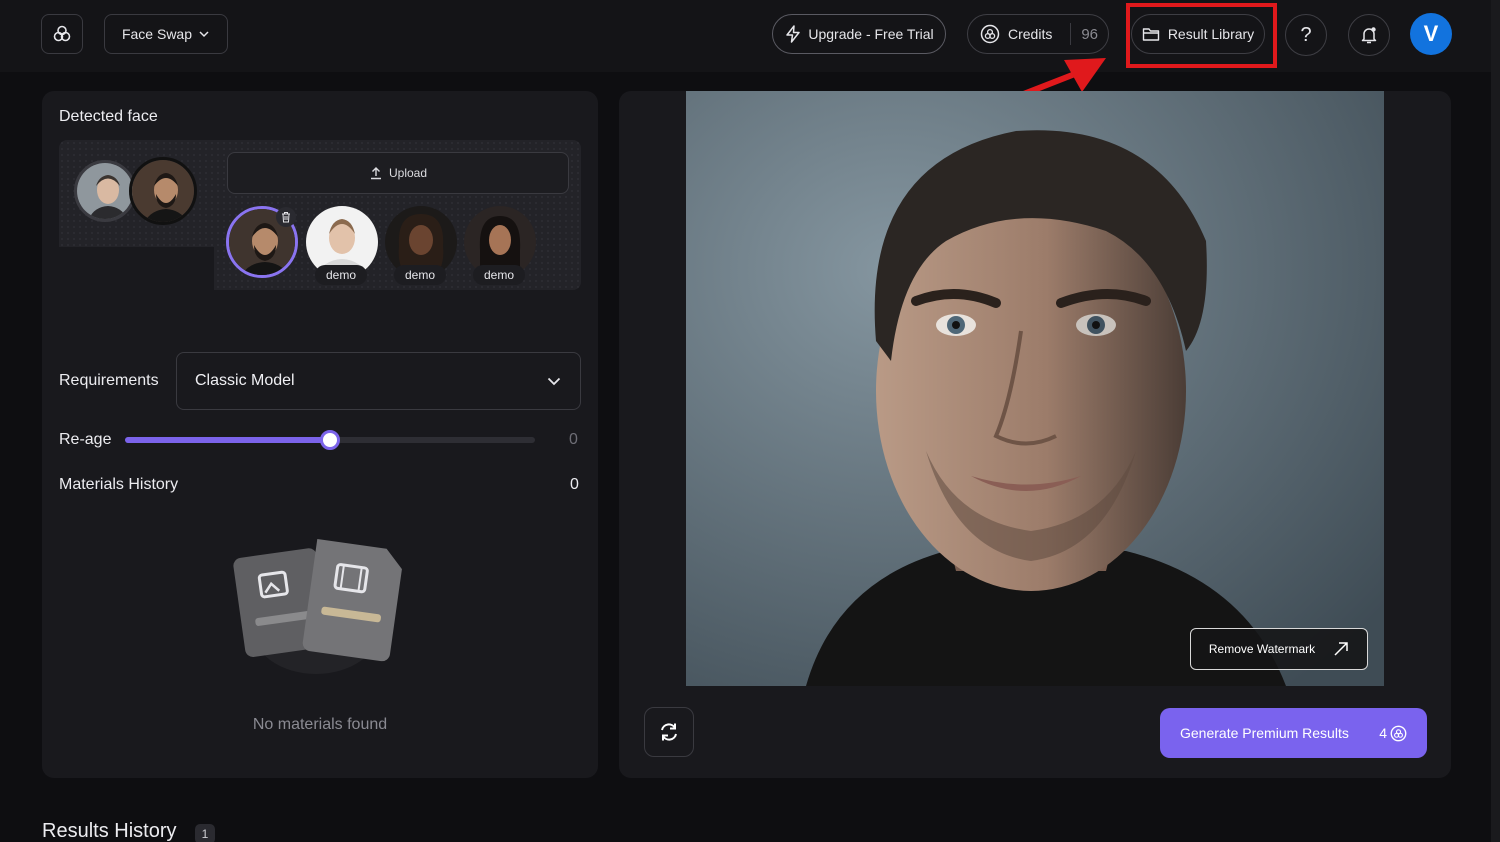 This screenshot has height=842, width=1500. Describe the element at coordinates (1383, 733) in the screenshot. I see `generate-cost-value: 4` at that location.